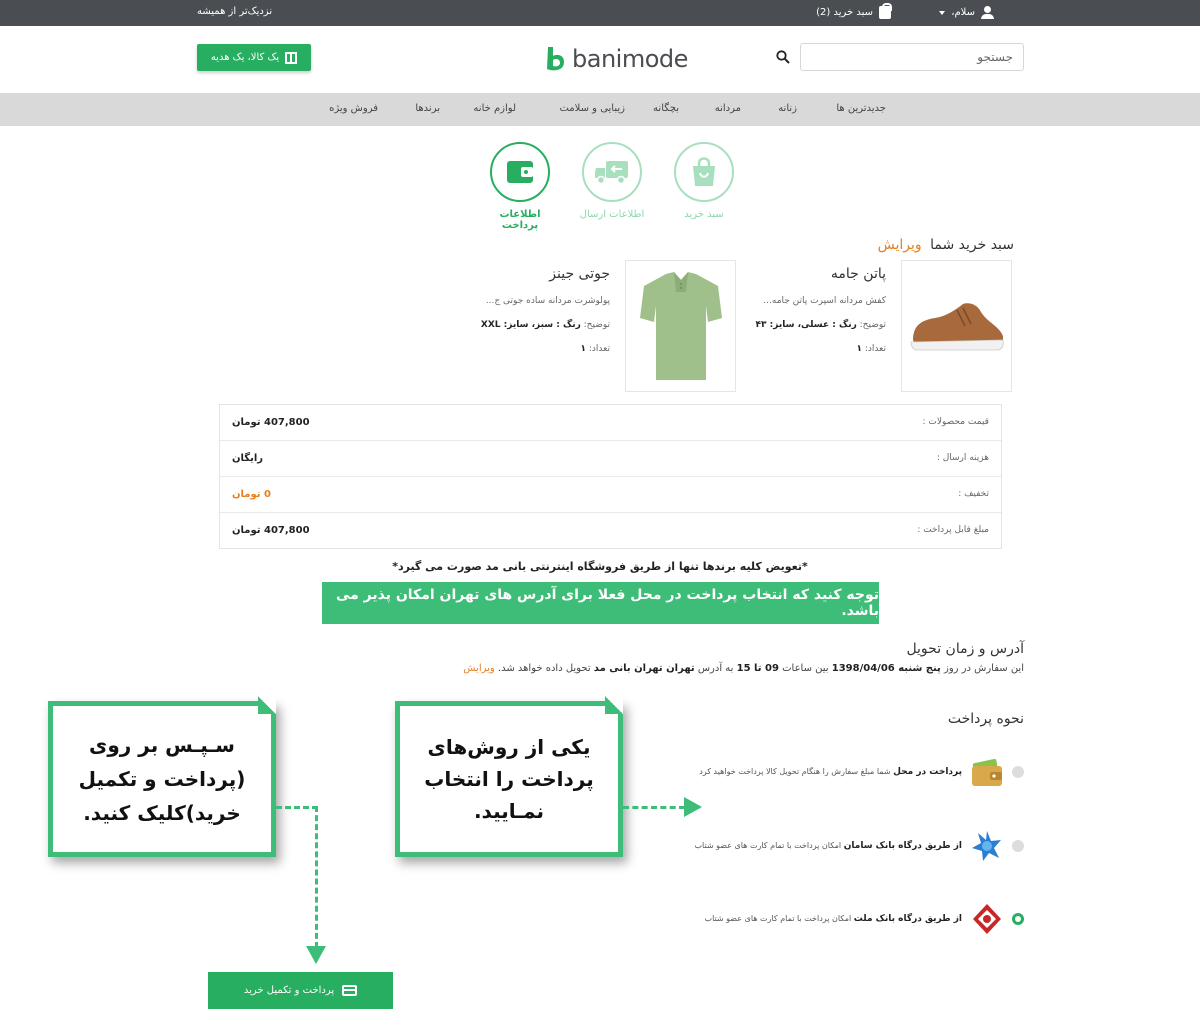  Describe the element at coordinates (254, 57) in the screenshot. I see `gift-button: یک کالا، یک هدیه` at that location.